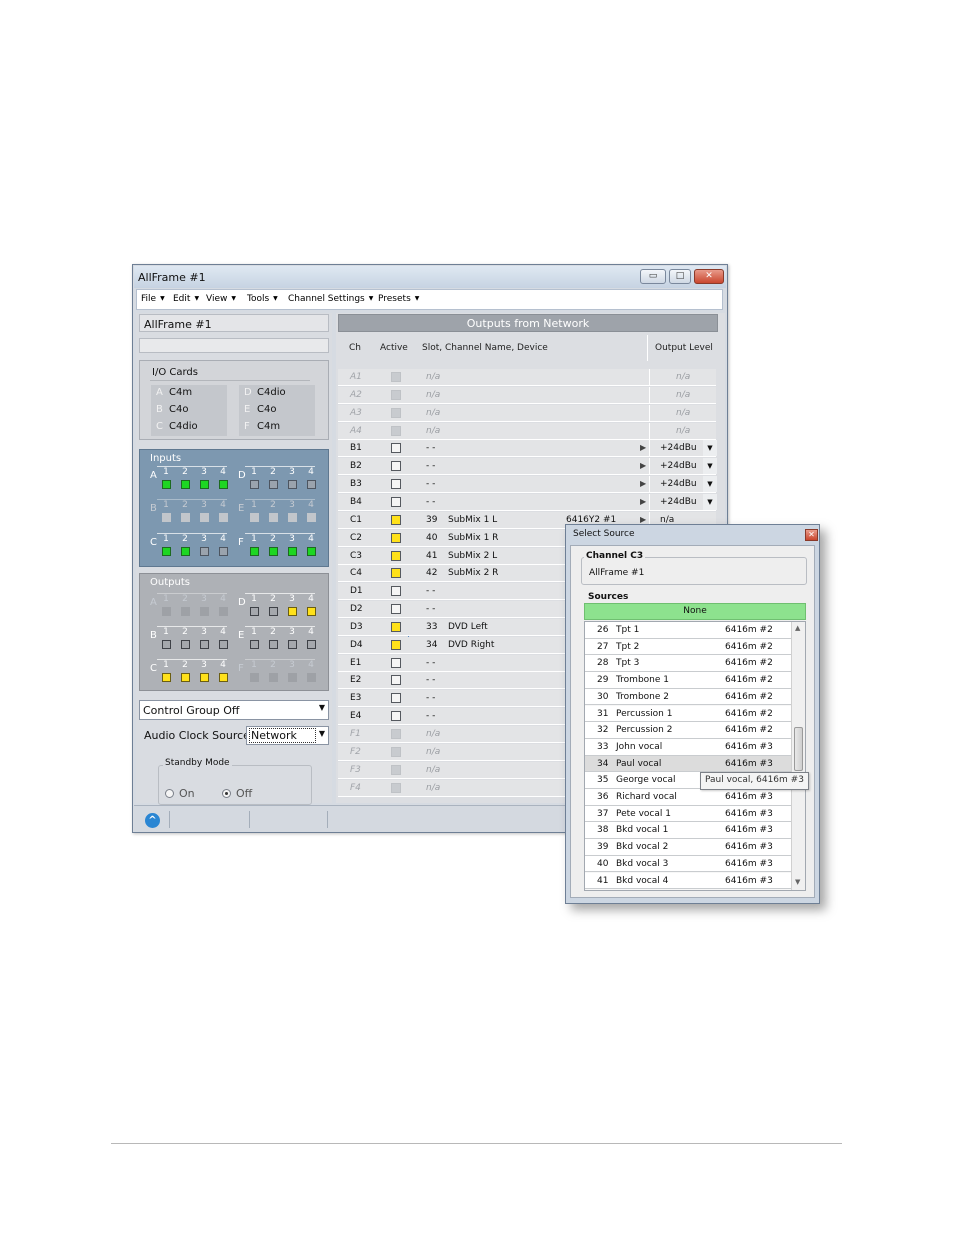 The image size is (954, 1235). Describe the element at coordinates (287, 735) in the screenshot. I see `audio-clock-select: Network ▼` at that location.